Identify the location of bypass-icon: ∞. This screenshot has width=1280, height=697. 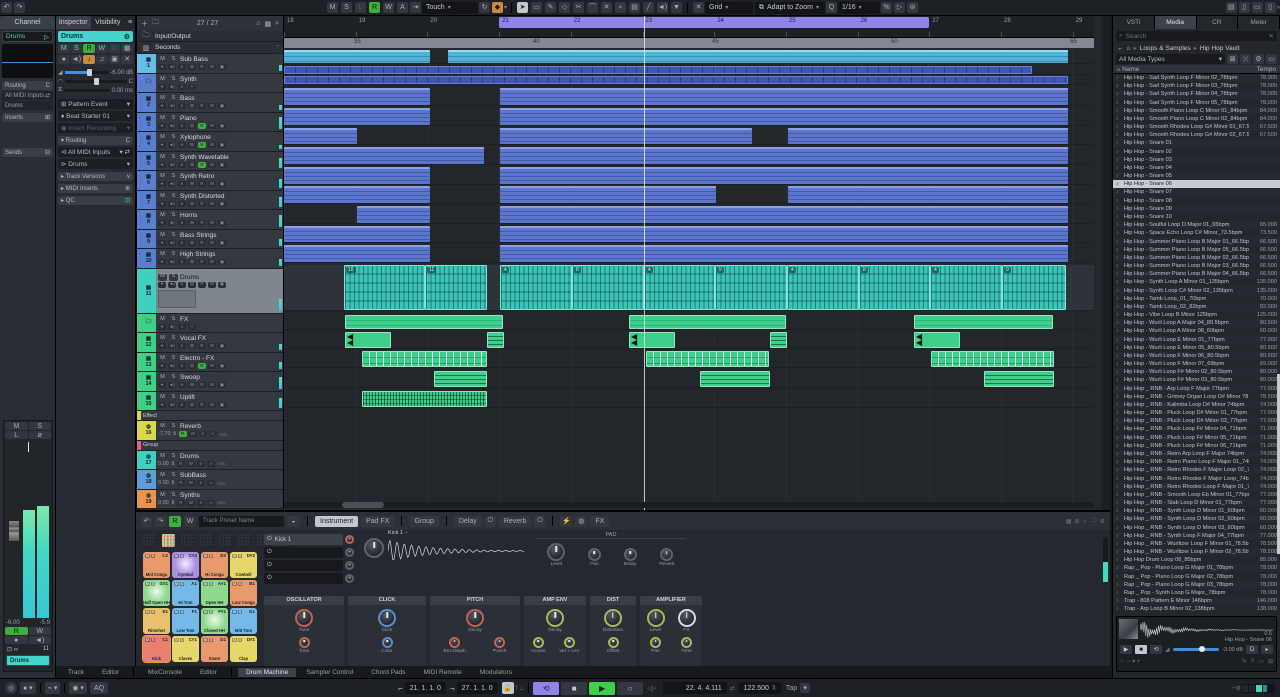
(212, 434).